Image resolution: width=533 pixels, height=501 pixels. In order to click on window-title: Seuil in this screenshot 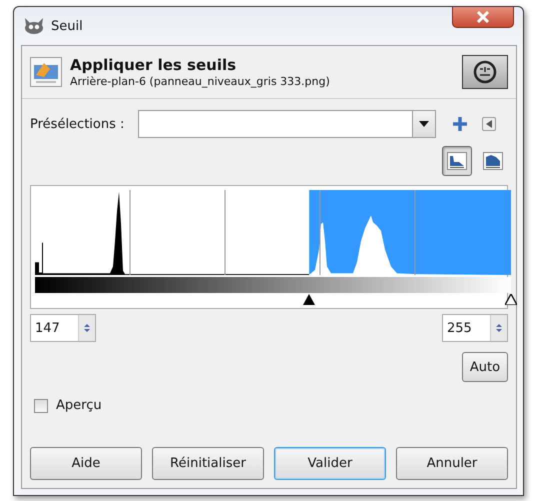, I will do `click(67, 26)`.